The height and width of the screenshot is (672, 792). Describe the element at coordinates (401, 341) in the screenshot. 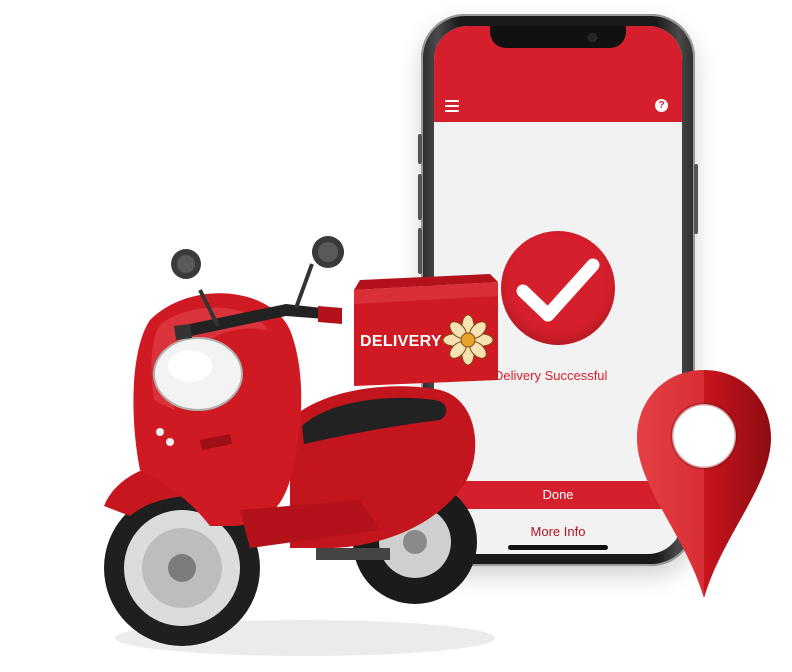

I see `delivery-box-label: DELIVERY` at that location.